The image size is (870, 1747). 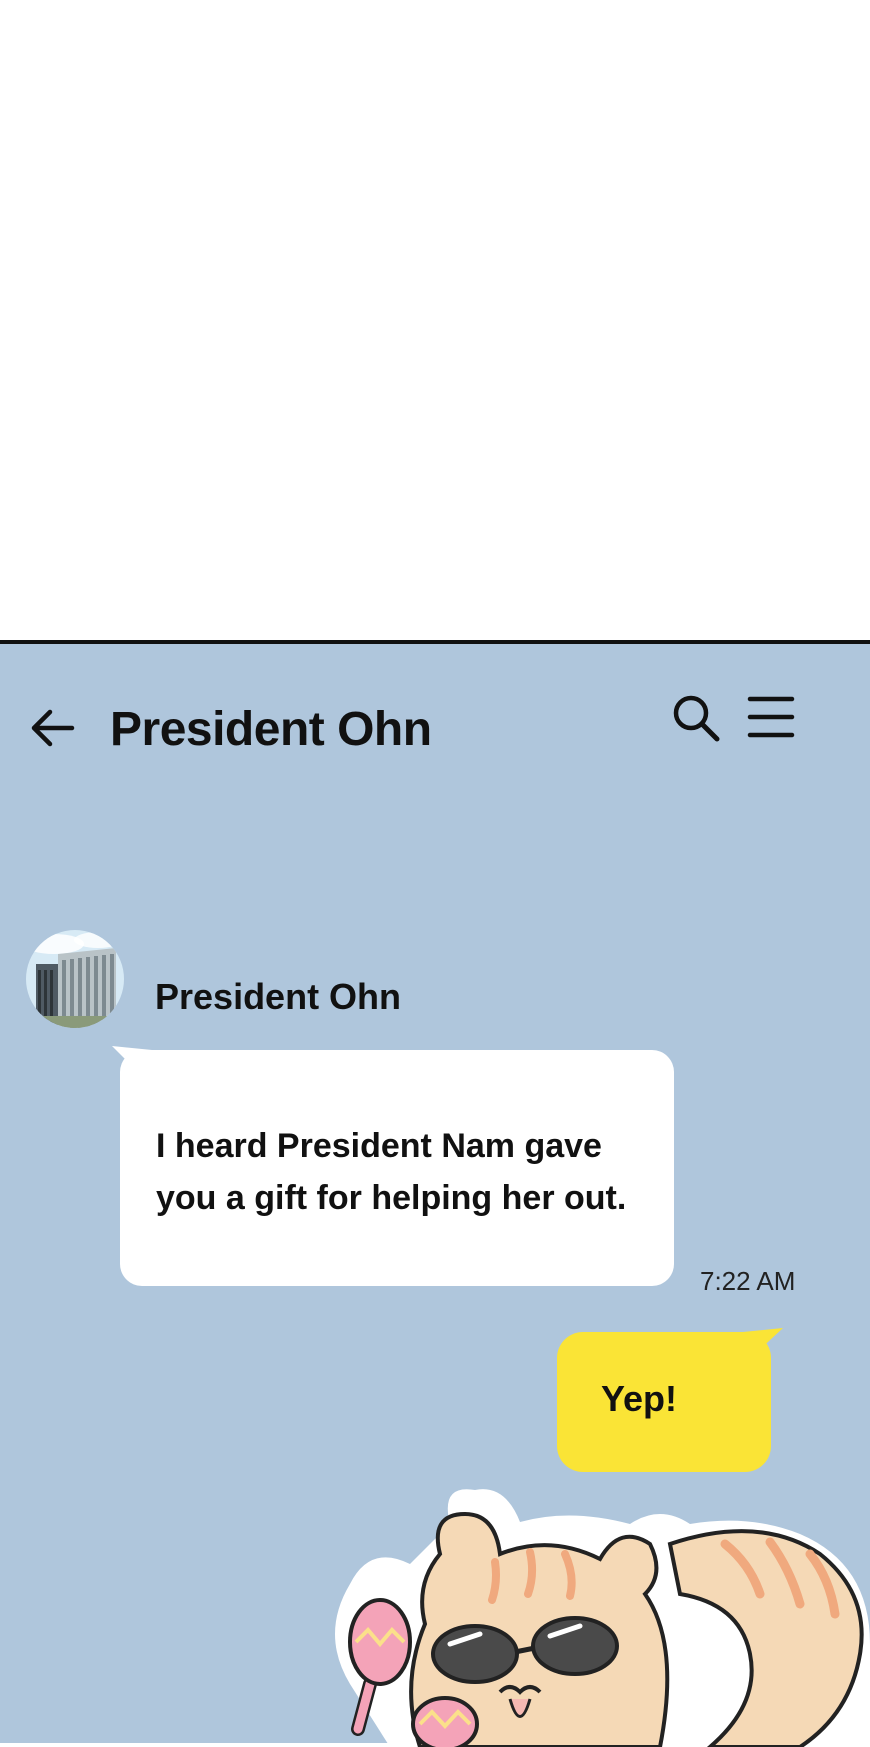 What do you see at coordinates (771, 717) in the screenshot?
I see `menu-icon` at bounding box center [771, 717].